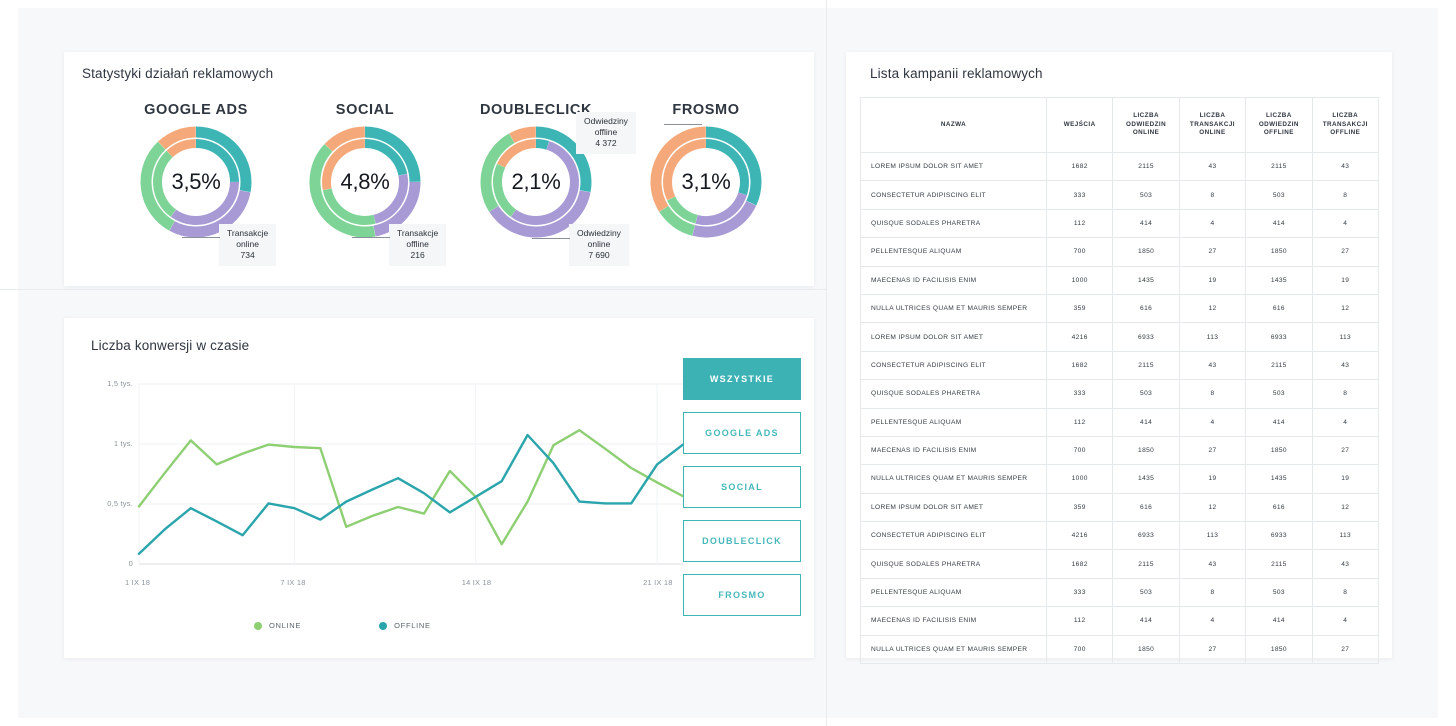 The height and width of the screenshot is (726, 1456). What do you see at coordinates (953, 507) in the screenshot?
I see `table-cell-name: LOREM IPSUM DOLOR SIT AMET` at bounding box center [953, 507].